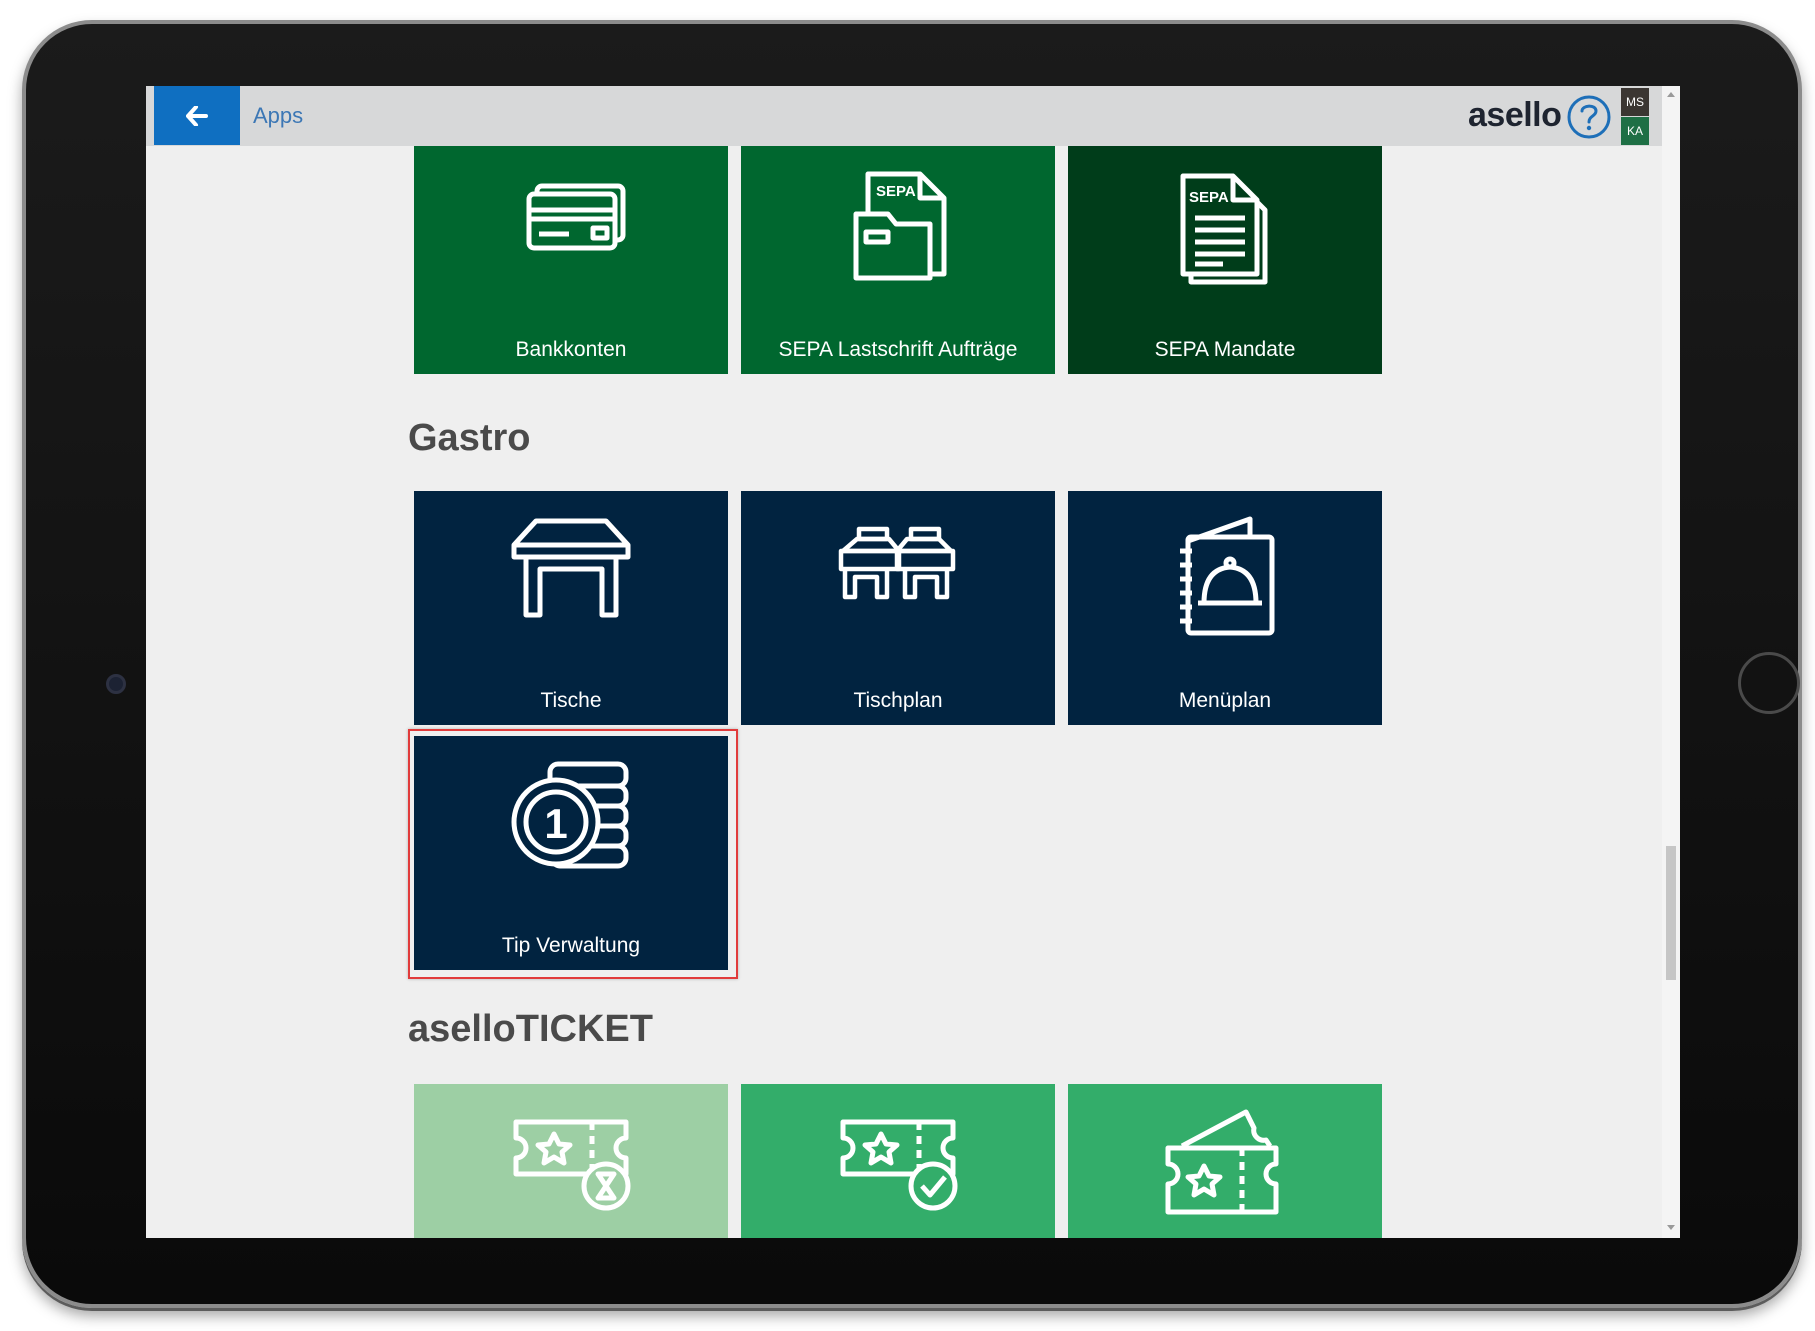 The height and width of the screenshot is (1331, 1815). I want to click on tile-label: Menüplan, so click(1225, 700).